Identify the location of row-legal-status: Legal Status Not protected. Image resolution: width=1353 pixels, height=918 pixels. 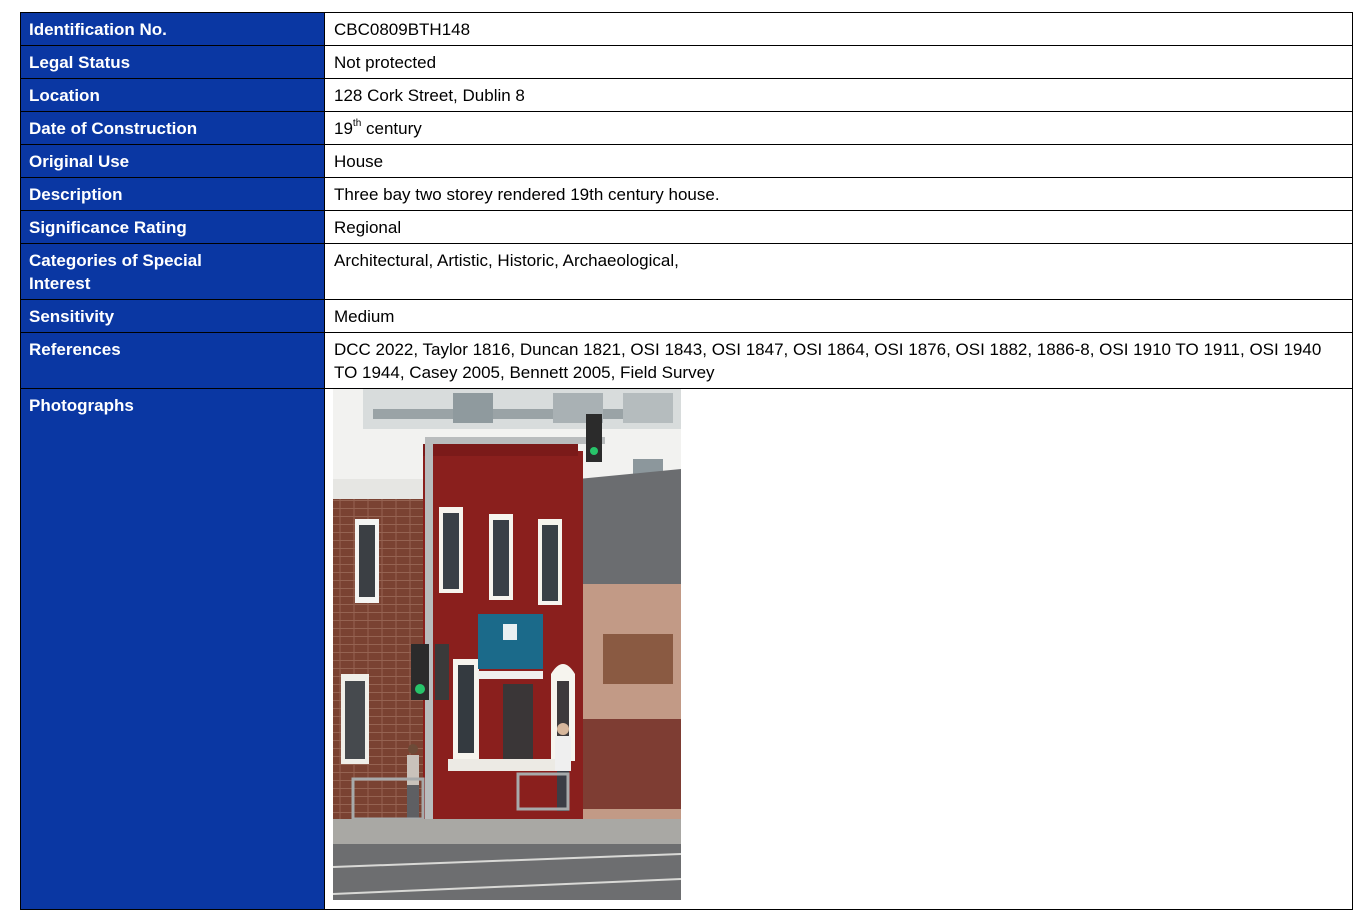
(686, 62).